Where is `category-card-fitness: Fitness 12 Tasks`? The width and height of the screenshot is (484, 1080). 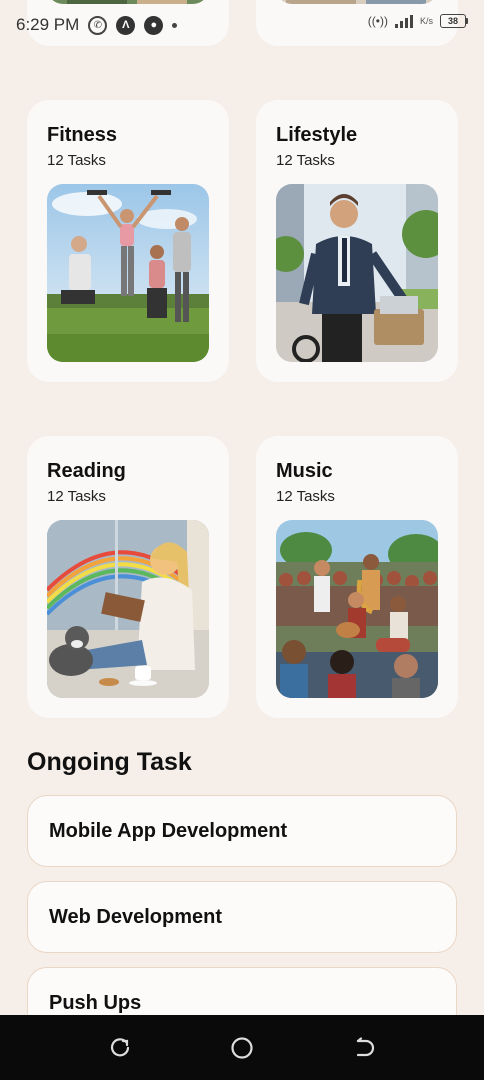
category-card-fitness: Fitness 12 Tasks is located at coordinates (128, 241).